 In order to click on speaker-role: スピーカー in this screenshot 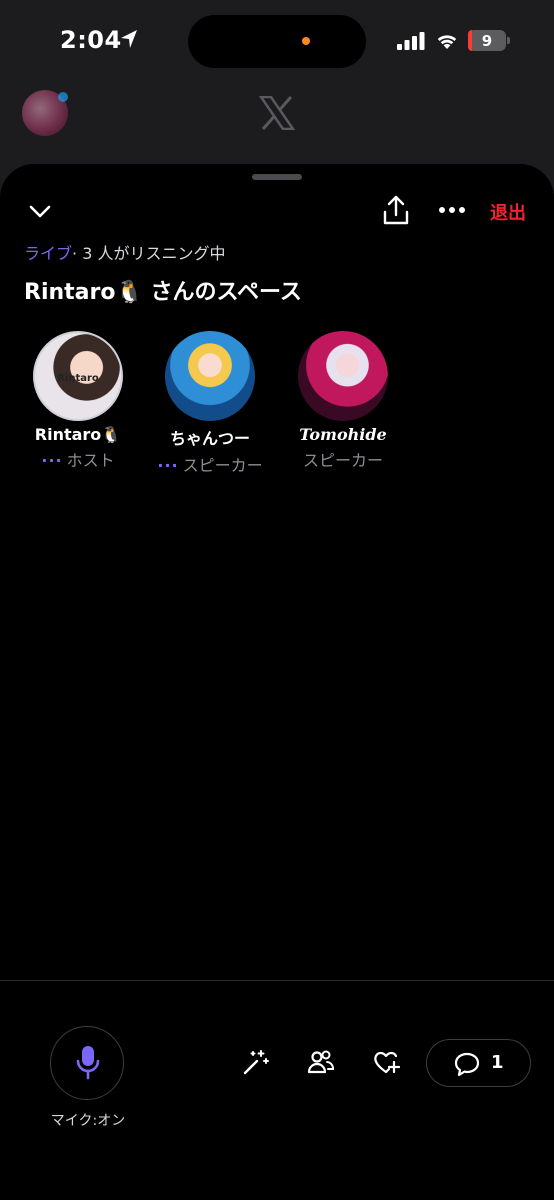, I will do `click(343, 459)`.